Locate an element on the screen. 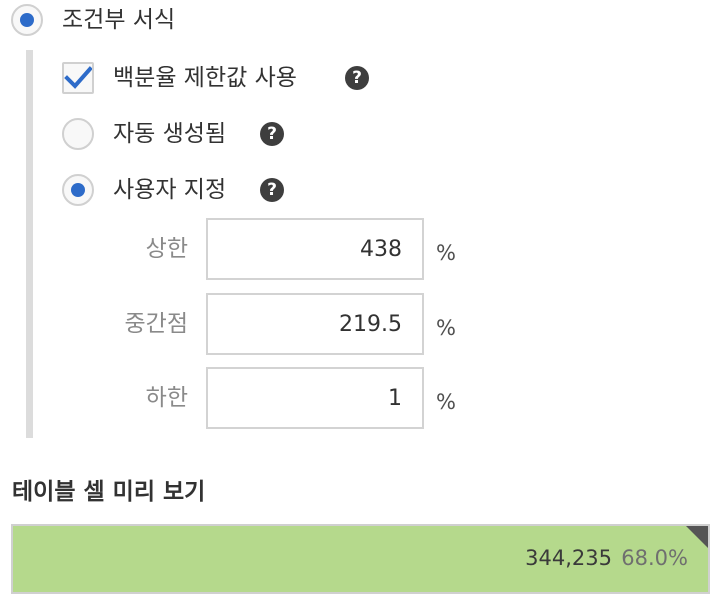 This screenshot has width=723, height=600. auto-generated-label: 자동 생성됨 is located at coordinates (170, 134).